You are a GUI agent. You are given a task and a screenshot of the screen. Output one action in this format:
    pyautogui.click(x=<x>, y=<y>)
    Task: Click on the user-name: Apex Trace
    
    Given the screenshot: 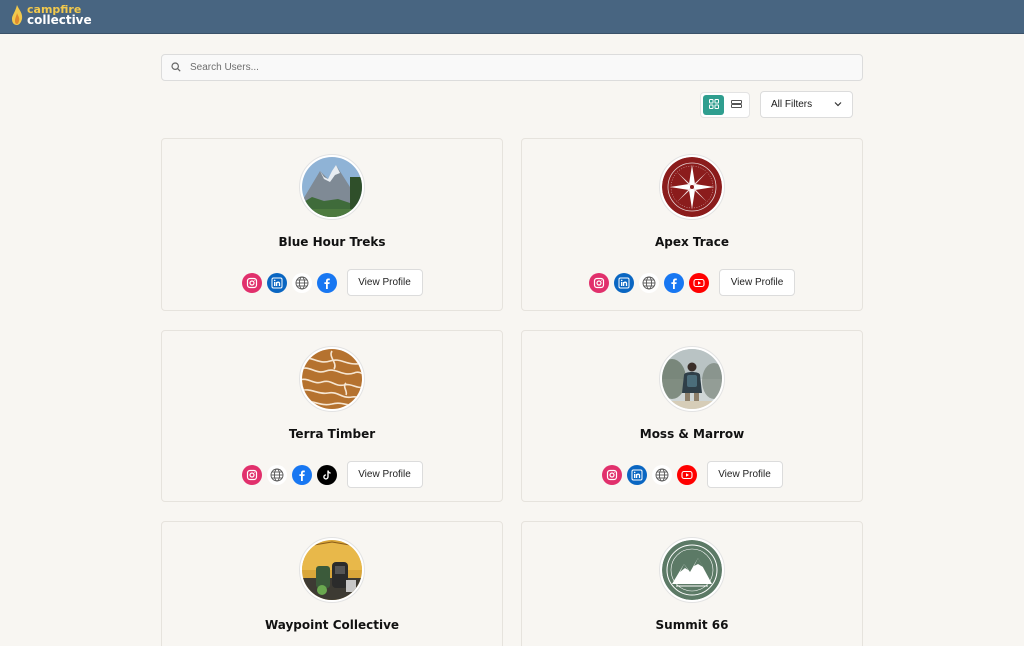 What is the action you would take?
    pyautogui.click(x=692, y=242)
    